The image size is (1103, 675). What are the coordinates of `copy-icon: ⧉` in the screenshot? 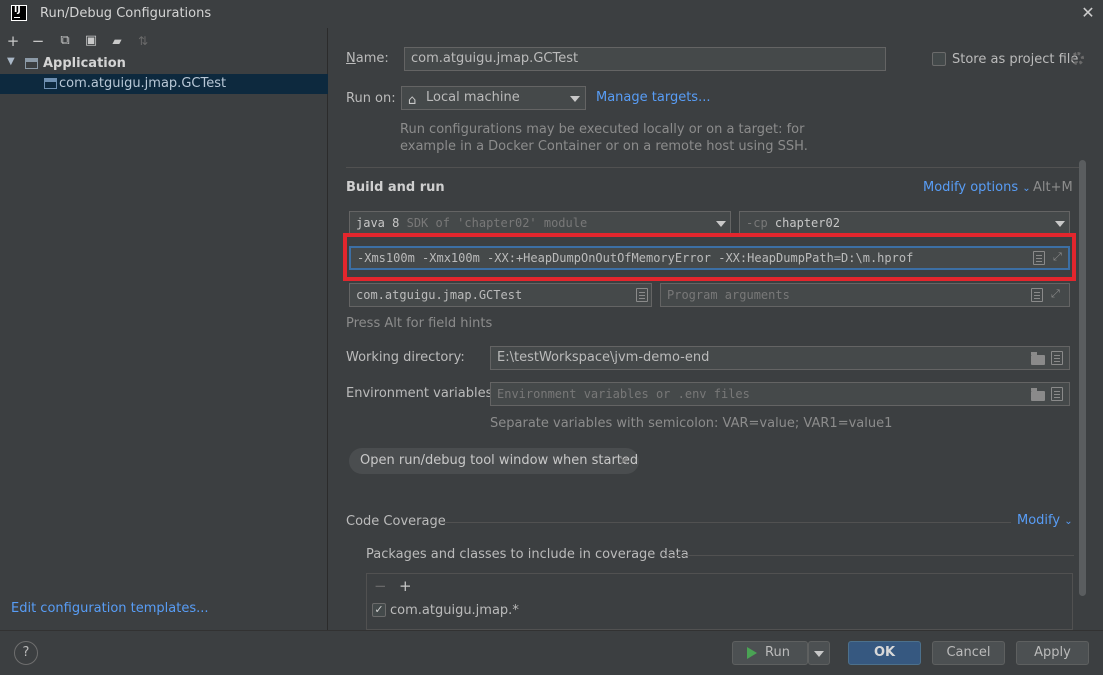 It's located at (65, 41).